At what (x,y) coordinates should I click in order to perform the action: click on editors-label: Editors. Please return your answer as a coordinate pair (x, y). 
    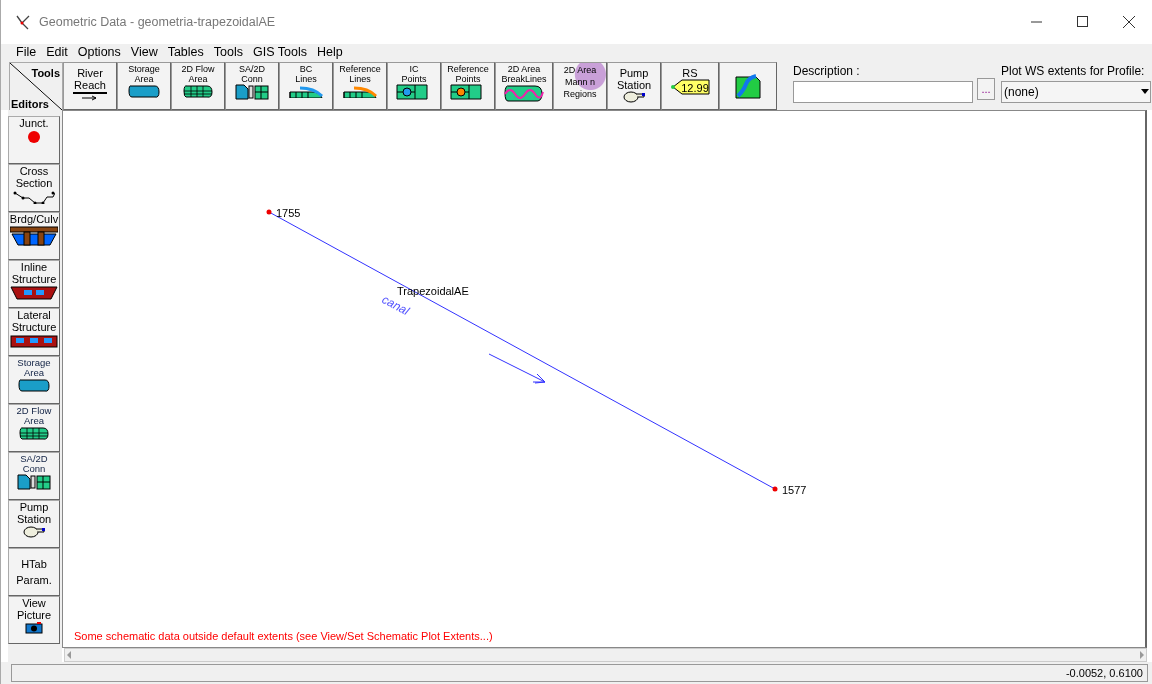
    Looking at the image, I should click on (30, 104).